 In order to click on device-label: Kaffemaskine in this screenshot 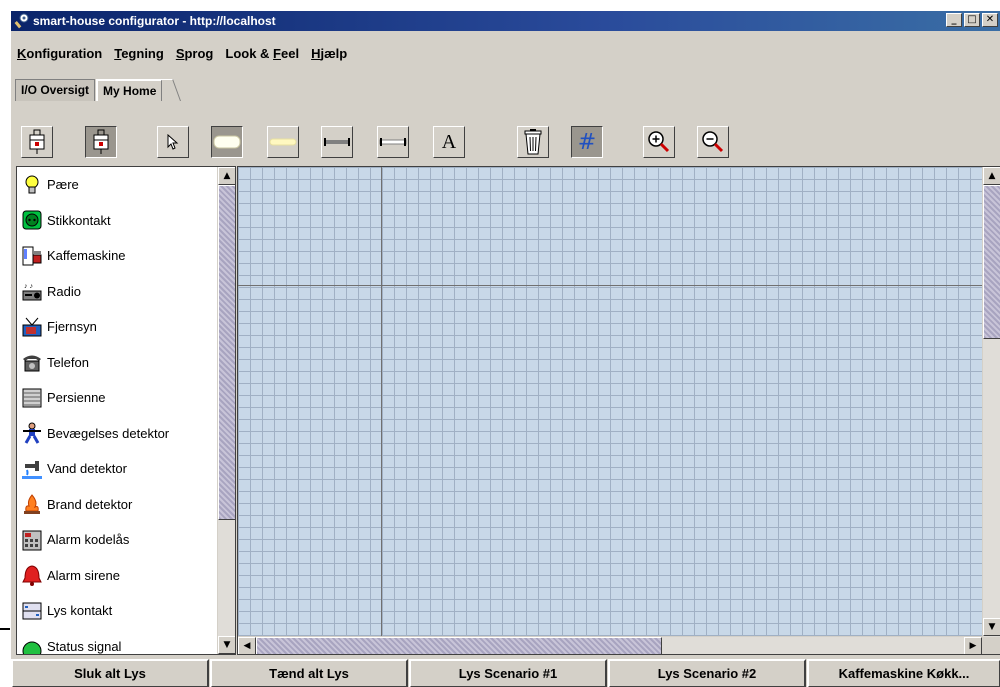, I will do `click(86, 256)`.